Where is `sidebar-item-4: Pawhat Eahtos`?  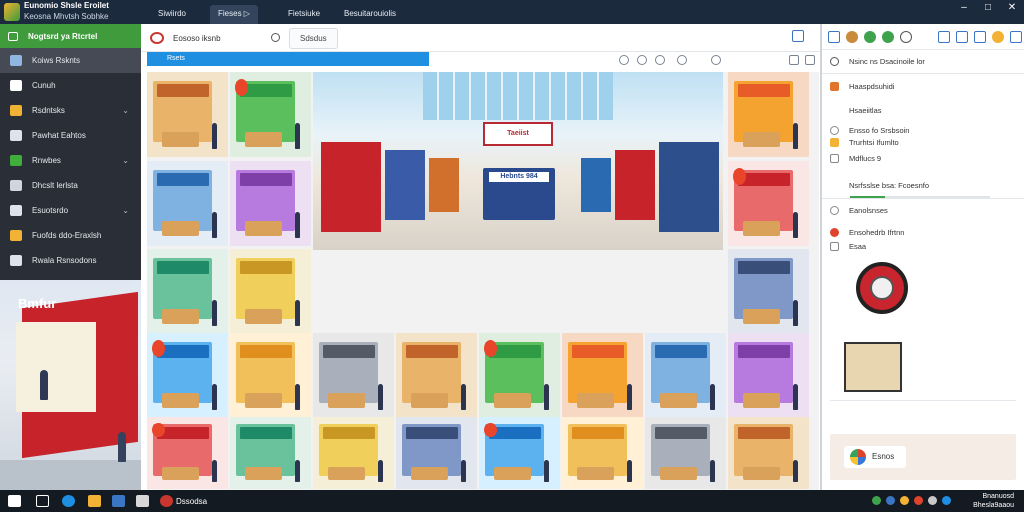 sidebar-item-4: Pawhat Eahtos is located at coordinates (70, 135).